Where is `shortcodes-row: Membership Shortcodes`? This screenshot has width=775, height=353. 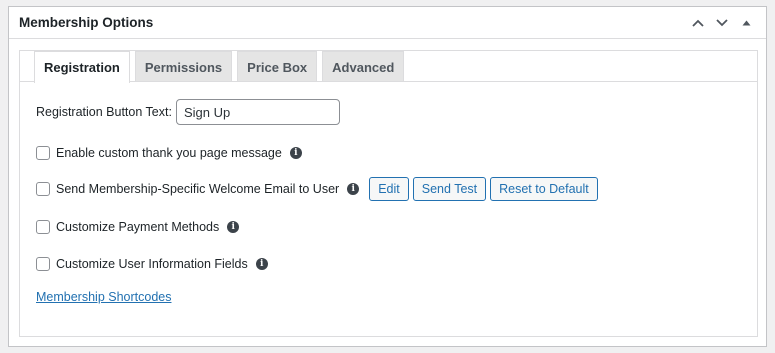 shortcodes-row: Membership Shortcodes is located at coordinates (103, 297).